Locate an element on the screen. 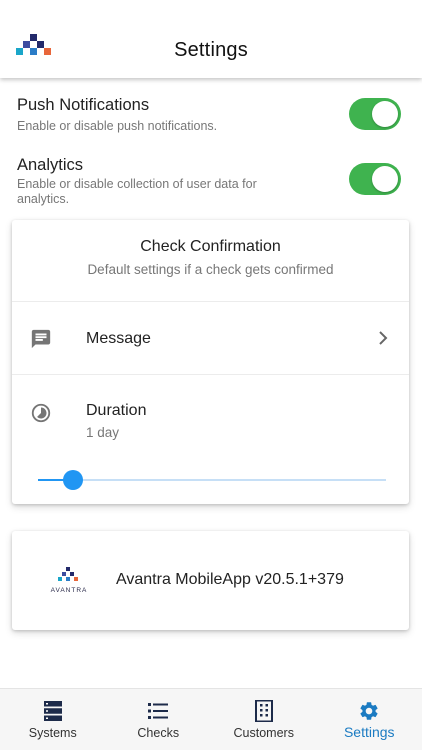 The height and width of the screenshot is (750, 422). about-card: AVANTRA Avantra MobileApp v20.5.1+379 is located at coordinates (210, 580).